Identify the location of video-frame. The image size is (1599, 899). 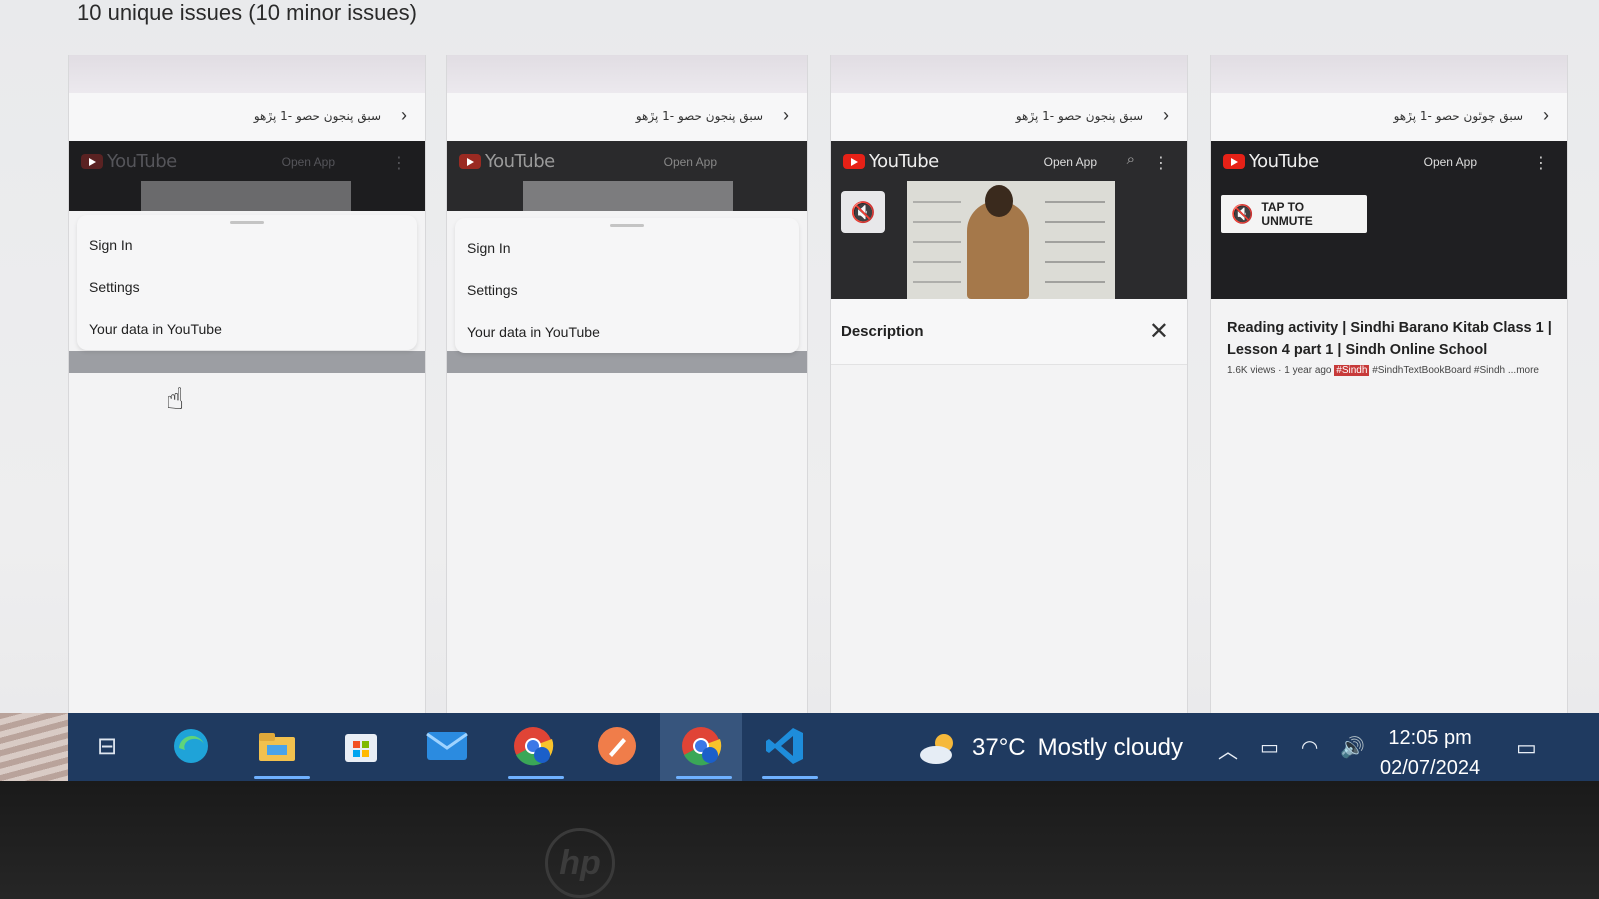
(1011, 240).